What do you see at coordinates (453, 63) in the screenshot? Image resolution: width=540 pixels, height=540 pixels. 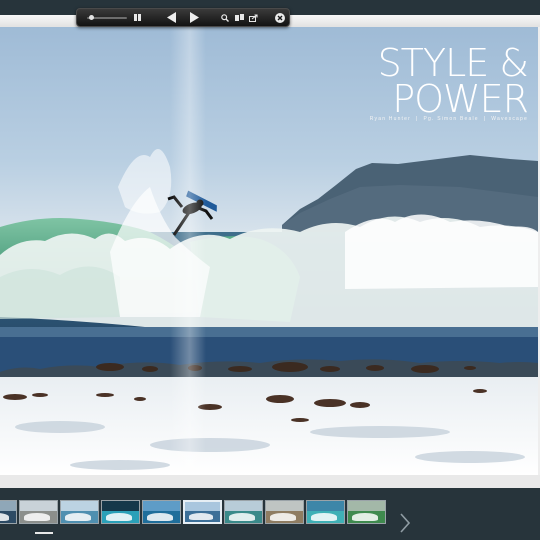 I see `headline-line-1: STYLE &` at bounding box center [453, 63].